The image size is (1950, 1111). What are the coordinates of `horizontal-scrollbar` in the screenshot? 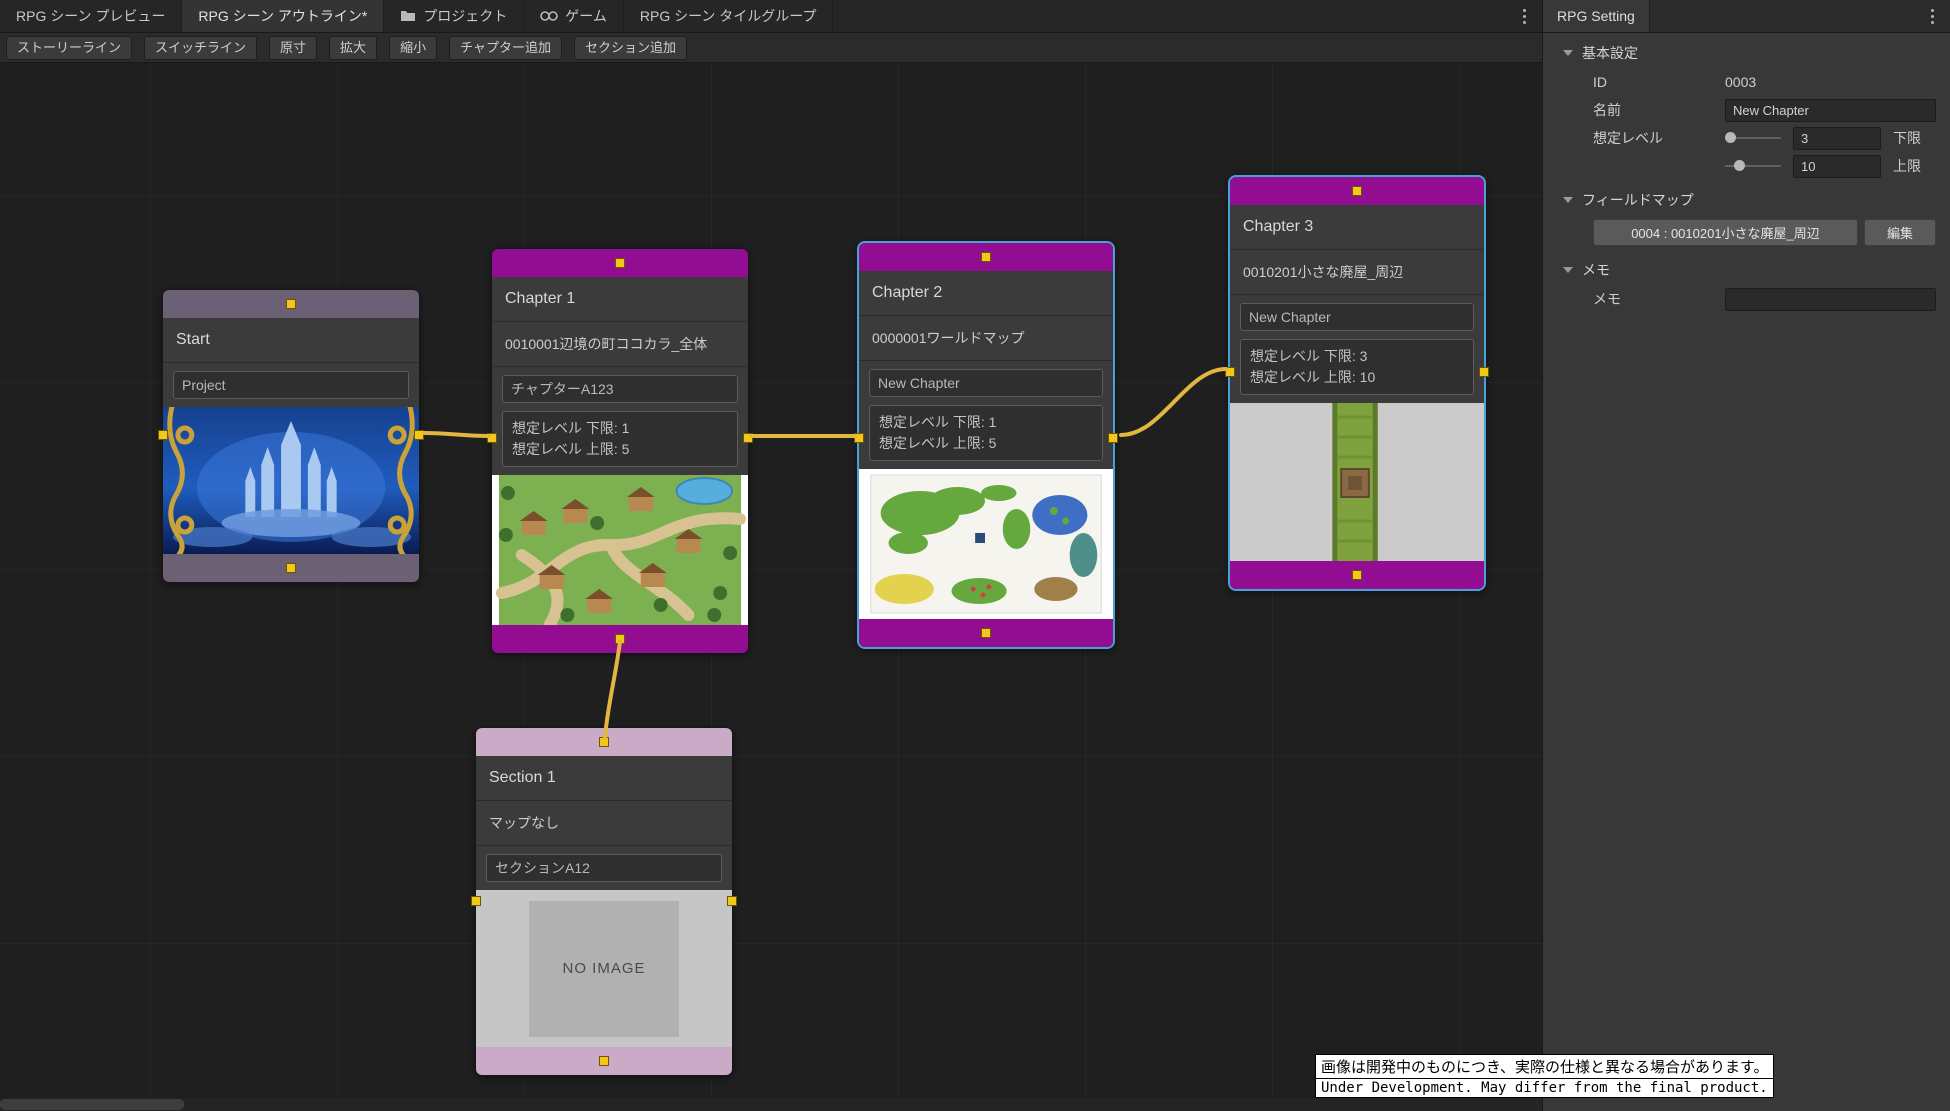 It's located at (771, 1104).